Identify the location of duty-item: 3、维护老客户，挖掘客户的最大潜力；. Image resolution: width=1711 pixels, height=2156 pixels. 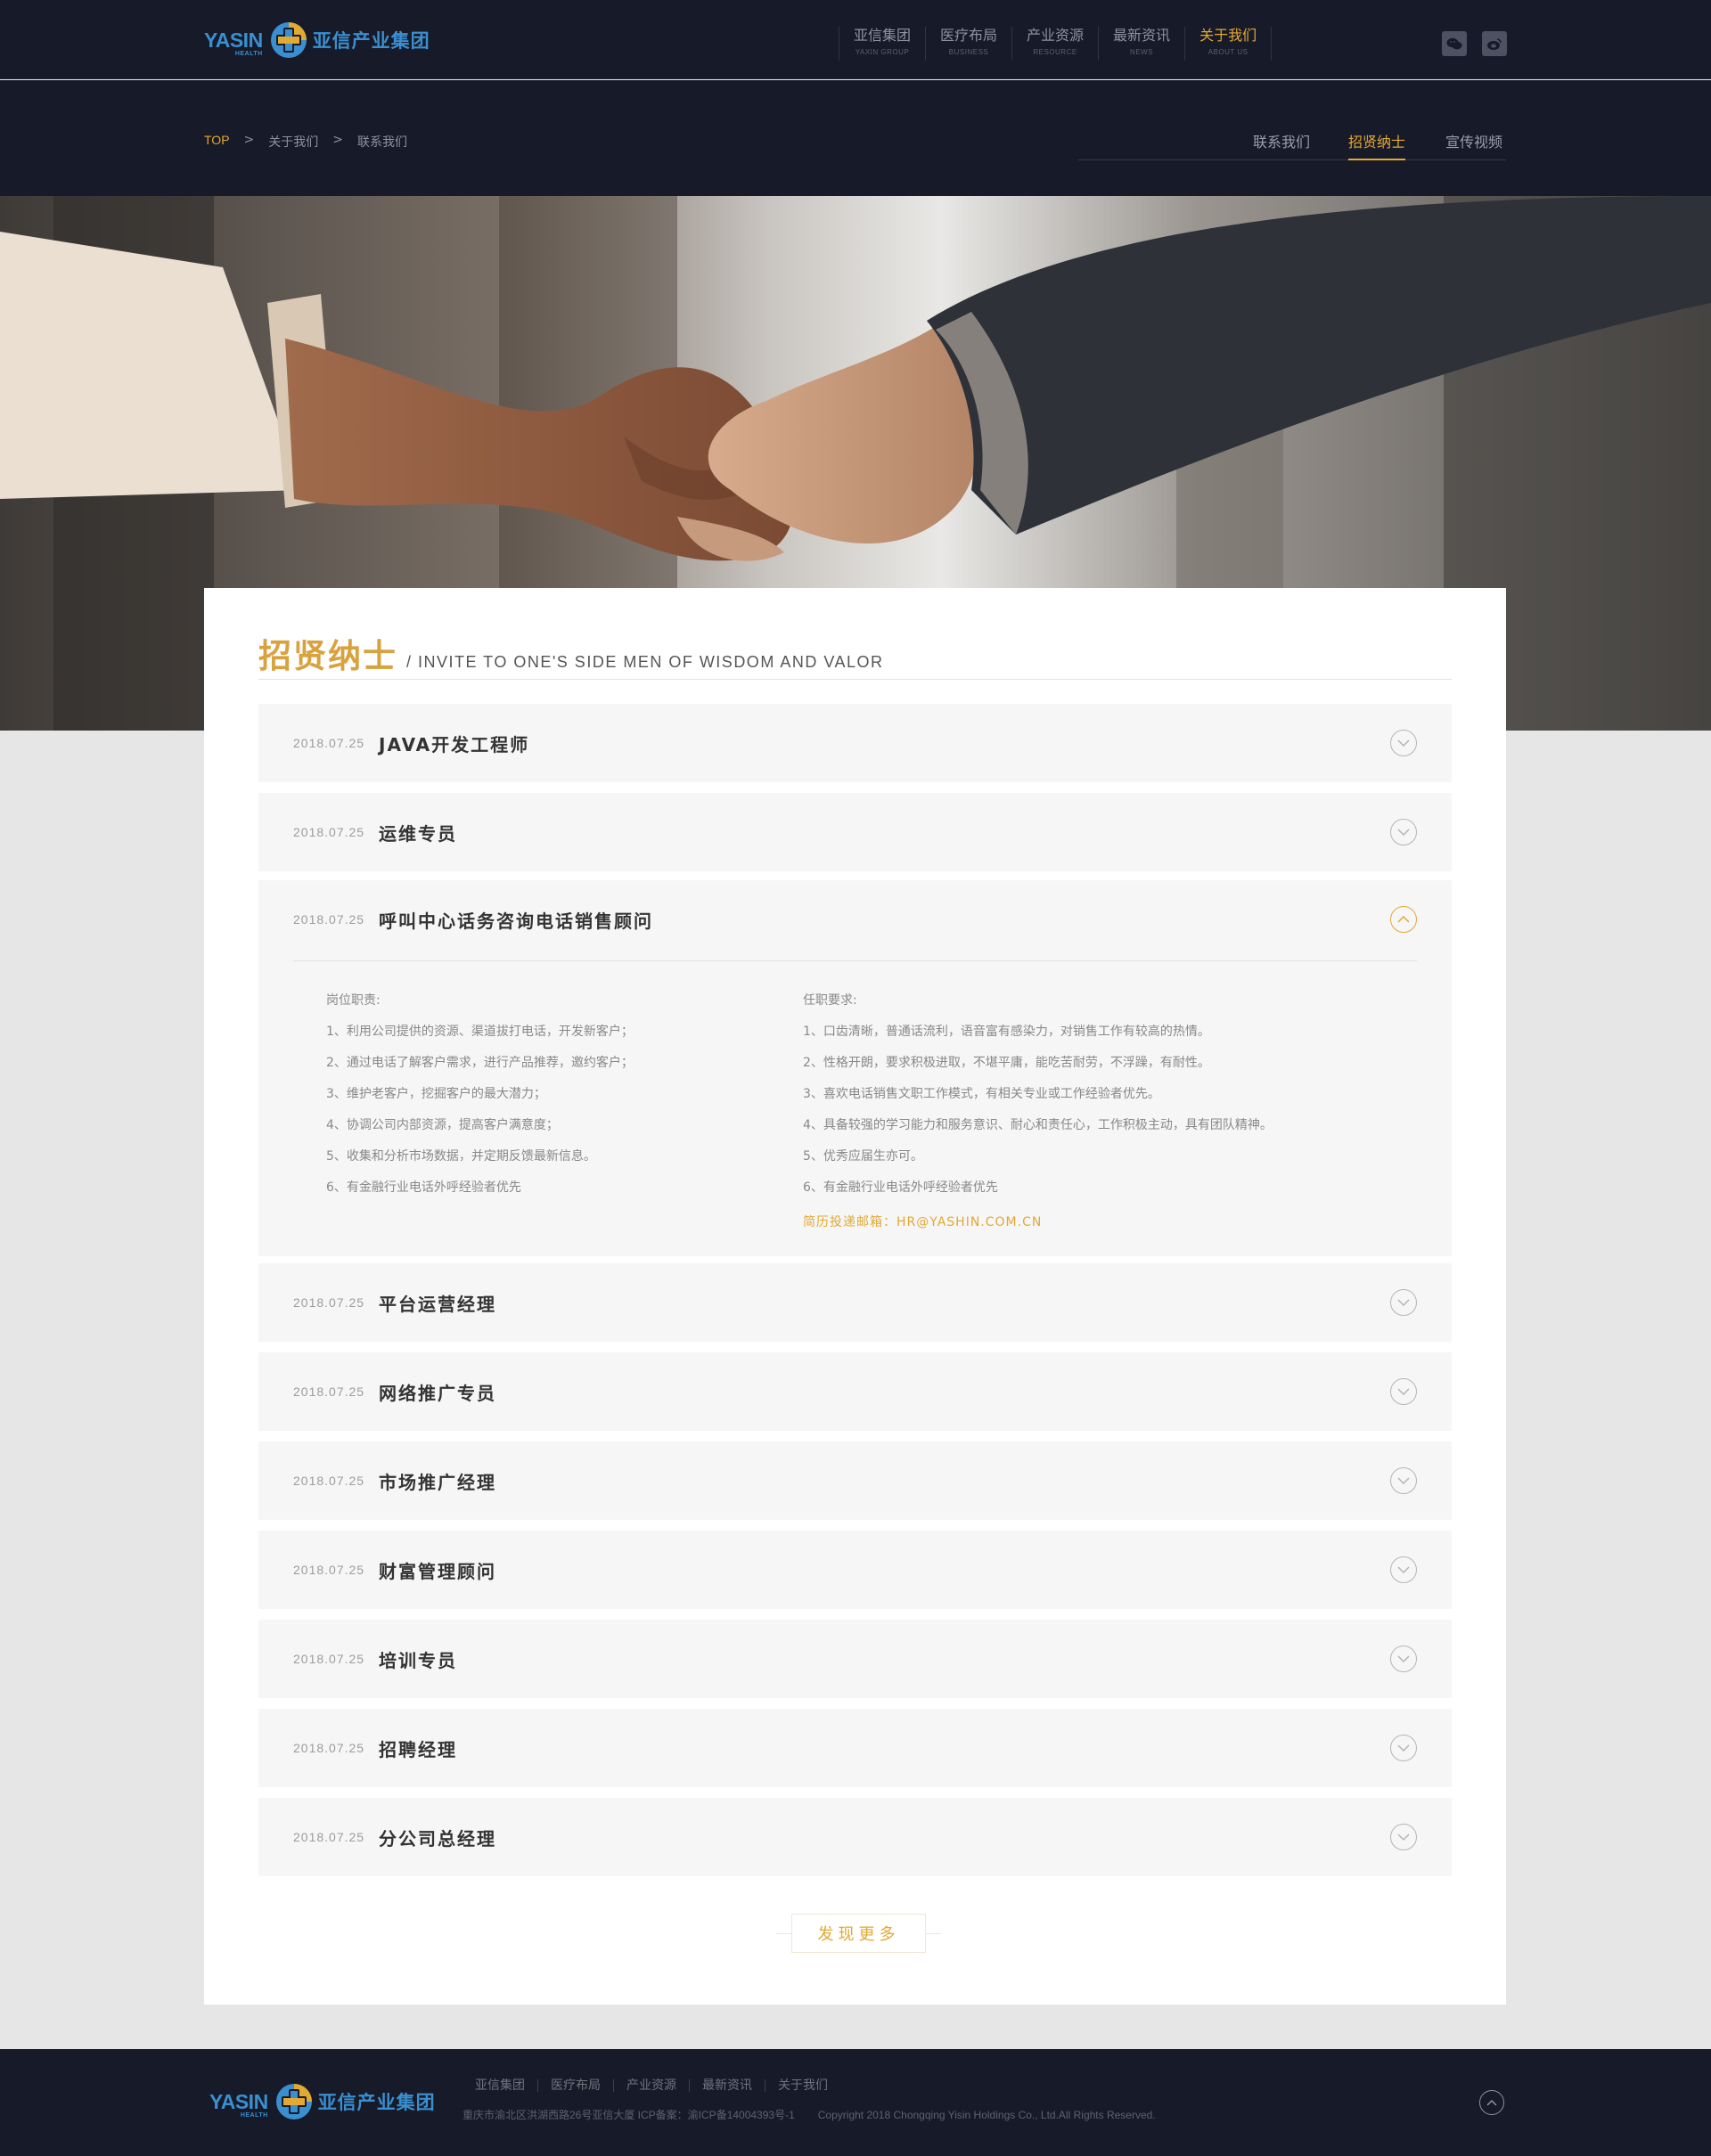
(436, 1094).